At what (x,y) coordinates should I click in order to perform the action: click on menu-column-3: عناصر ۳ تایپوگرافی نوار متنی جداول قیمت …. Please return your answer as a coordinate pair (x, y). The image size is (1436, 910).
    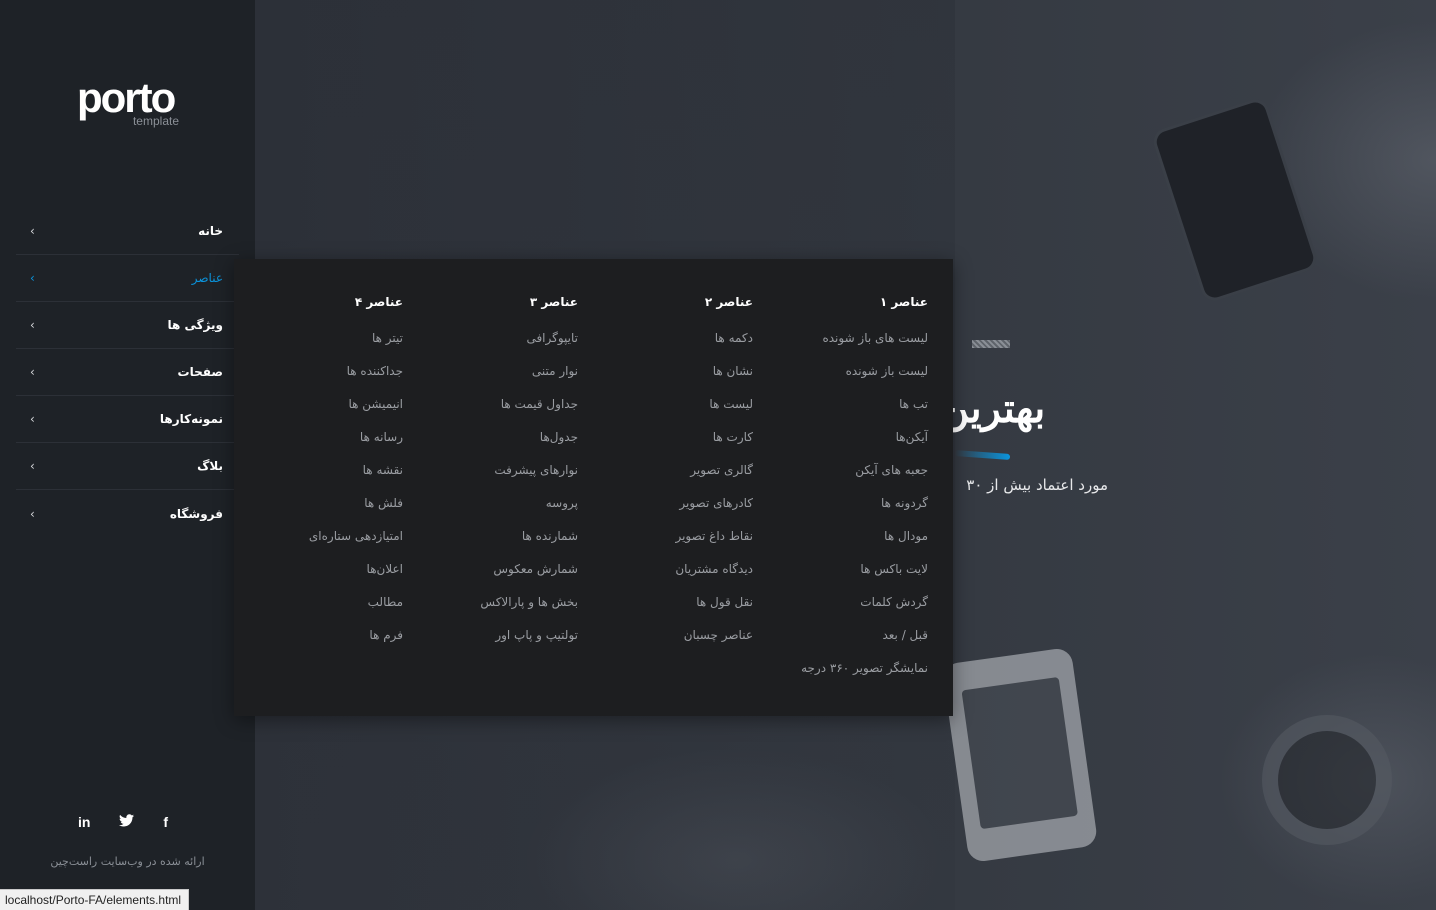
    Looking at the image, I should click on (490, 470).